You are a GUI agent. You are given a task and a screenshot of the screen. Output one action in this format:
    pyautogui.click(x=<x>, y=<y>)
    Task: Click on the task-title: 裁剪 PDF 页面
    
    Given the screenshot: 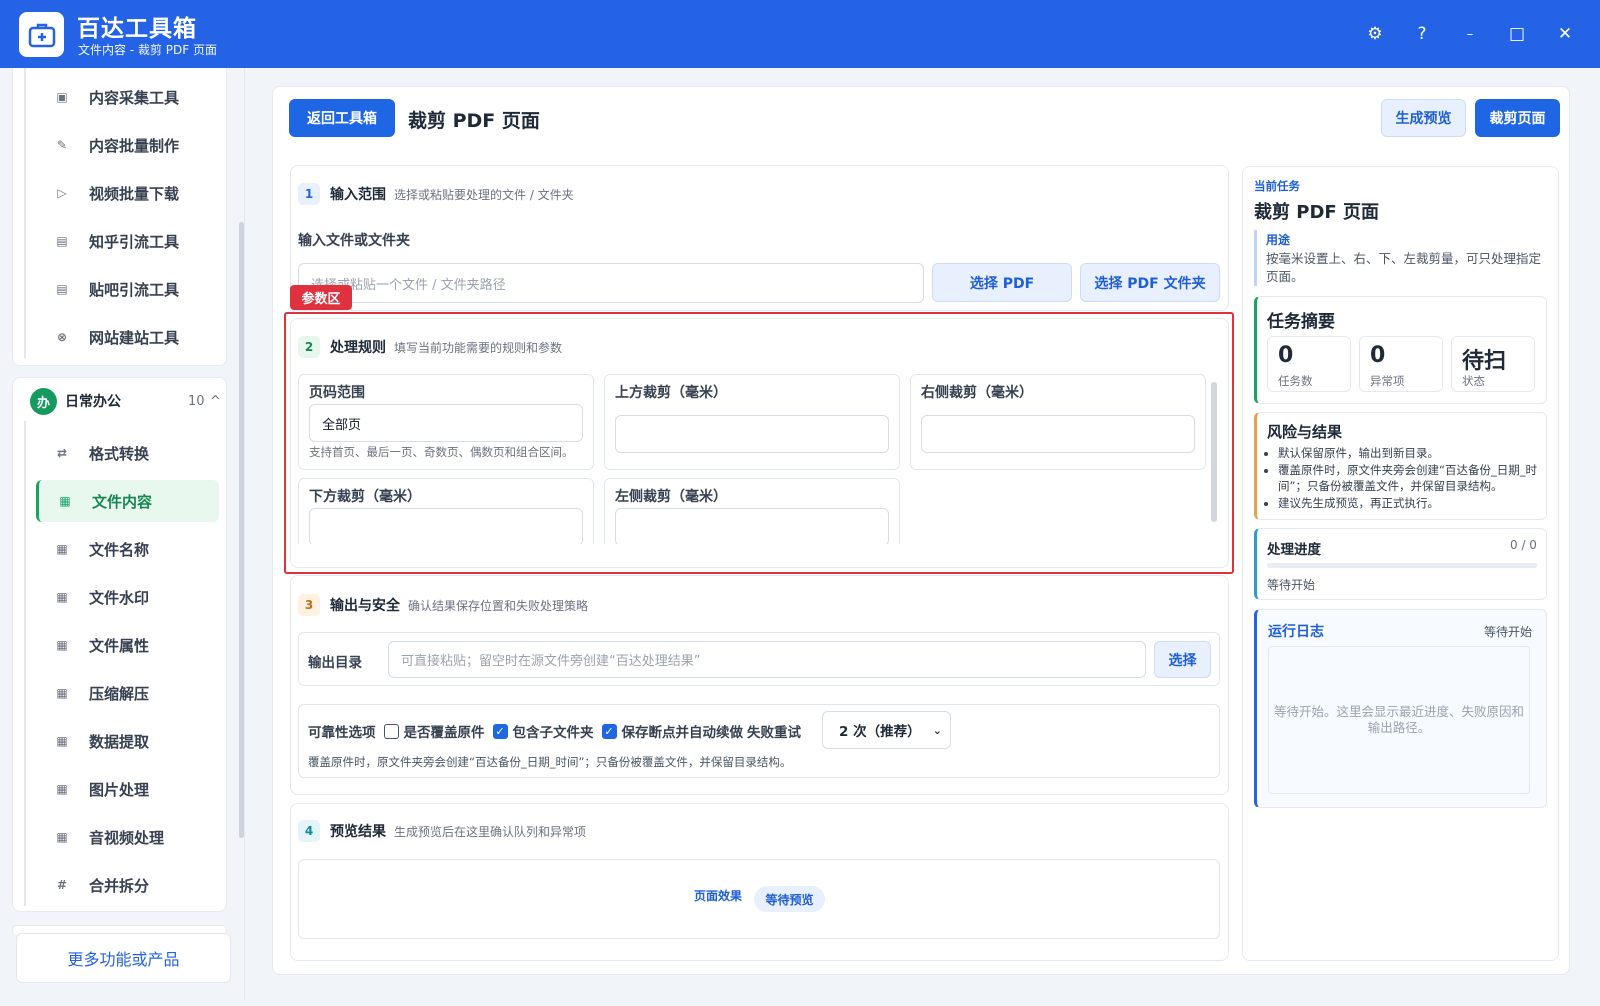 What is the action you would take?
    pyautogui.click(x=1316, y=212)
    